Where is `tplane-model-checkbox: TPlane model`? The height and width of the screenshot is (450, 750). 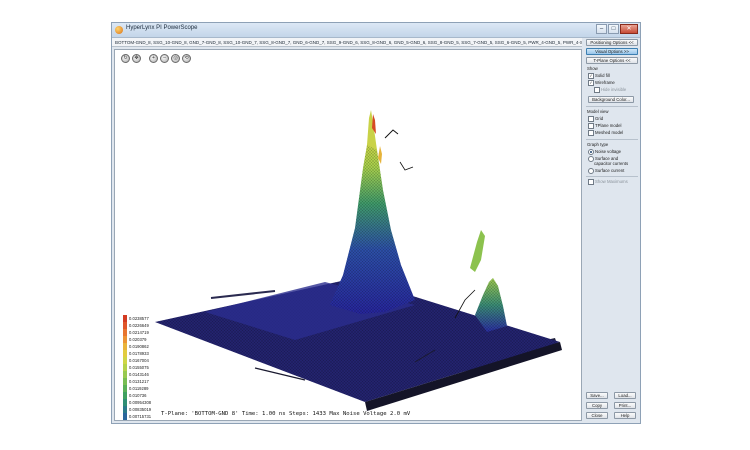 tplane-model-checkbox: TPlane model is located at coordinates (605, 126).